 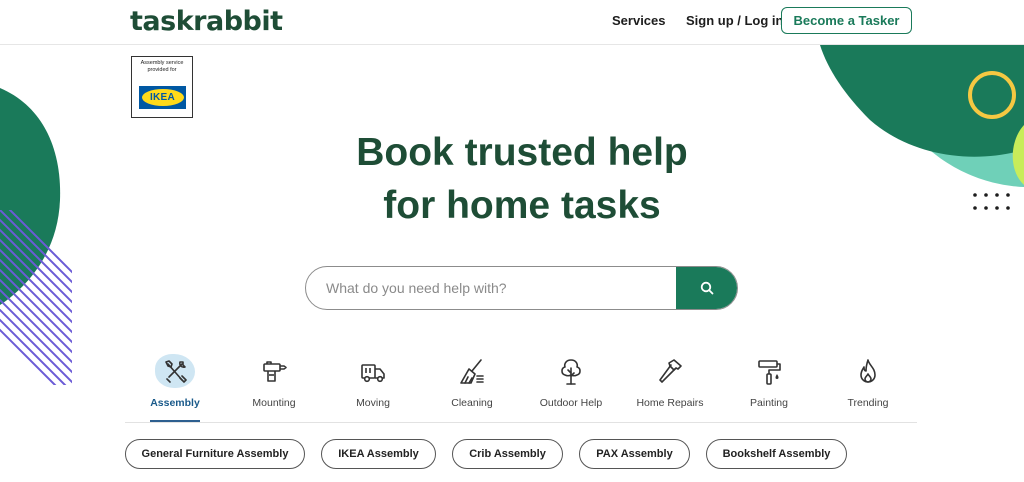 What do you see at coordinates (868, 403) in the screenshot?
I see `tab-label: Trending` at bounding box center [868, 403].